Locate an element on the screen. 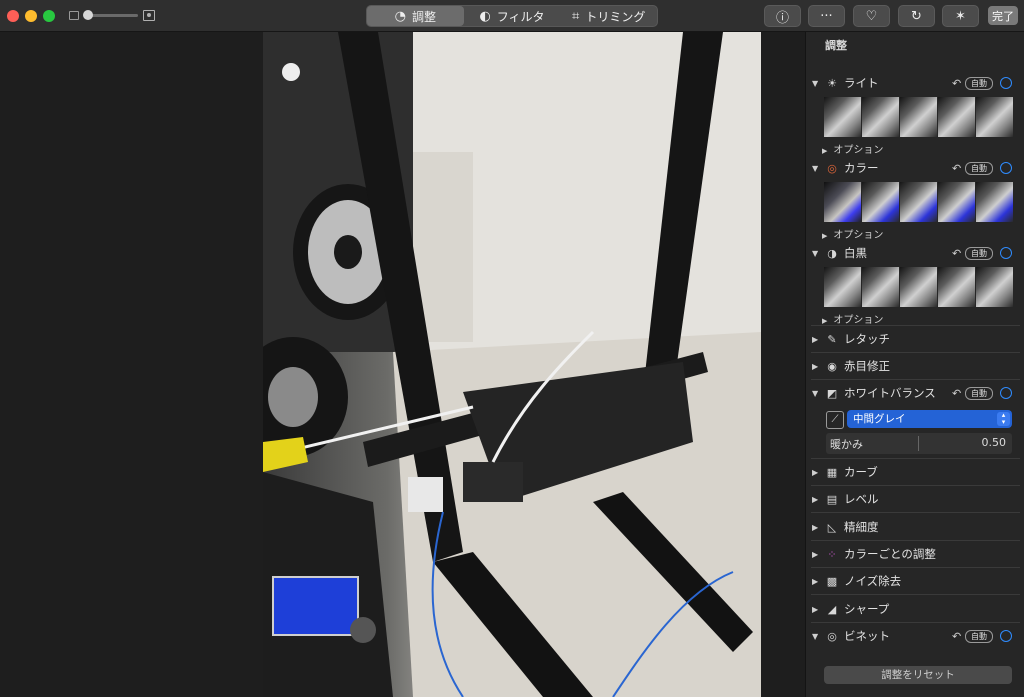  rotate-button: ↻ is located at coordinates (916, 16).